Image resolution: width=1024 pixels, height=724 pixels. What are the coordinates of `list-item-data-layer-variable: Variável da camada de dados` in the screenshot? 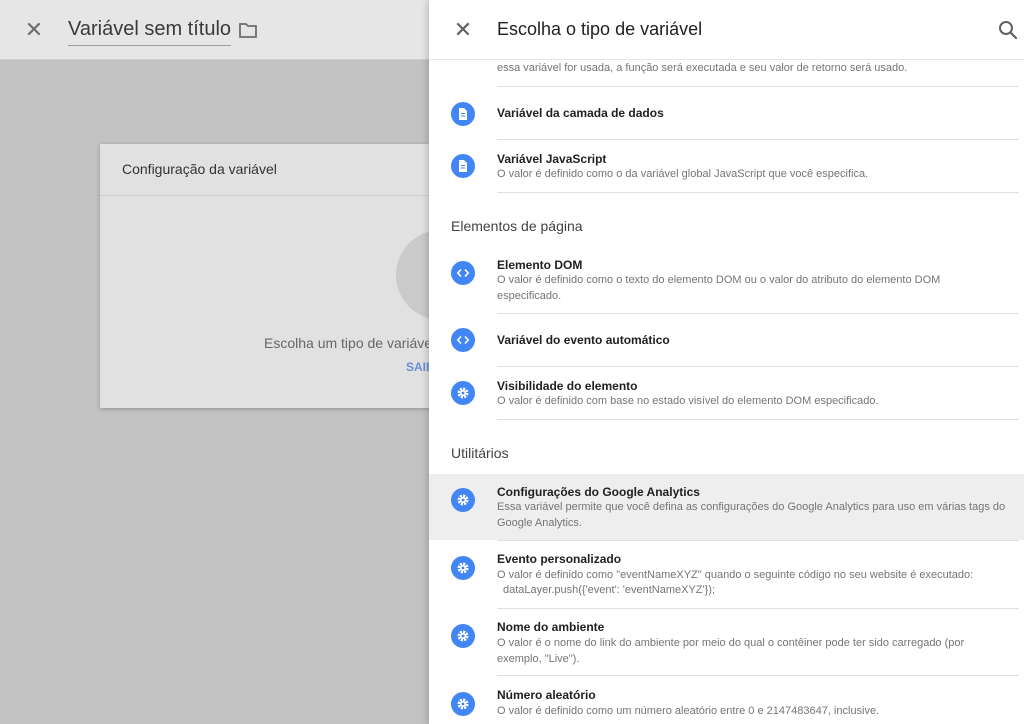 It's located at (726, 113).